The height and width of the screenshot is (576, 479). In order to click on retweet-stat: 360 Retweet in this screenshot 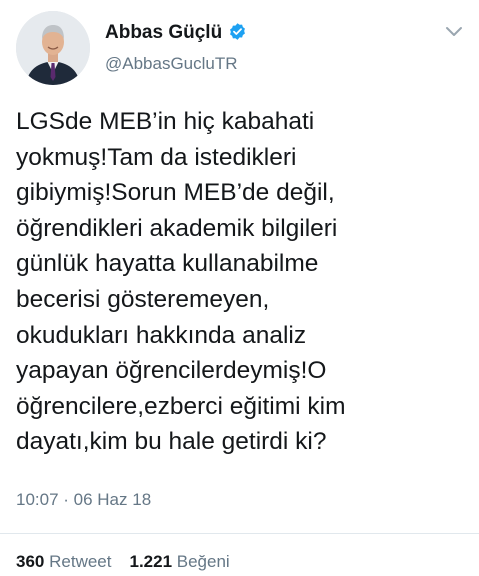, I will do `click(63, 561)`.